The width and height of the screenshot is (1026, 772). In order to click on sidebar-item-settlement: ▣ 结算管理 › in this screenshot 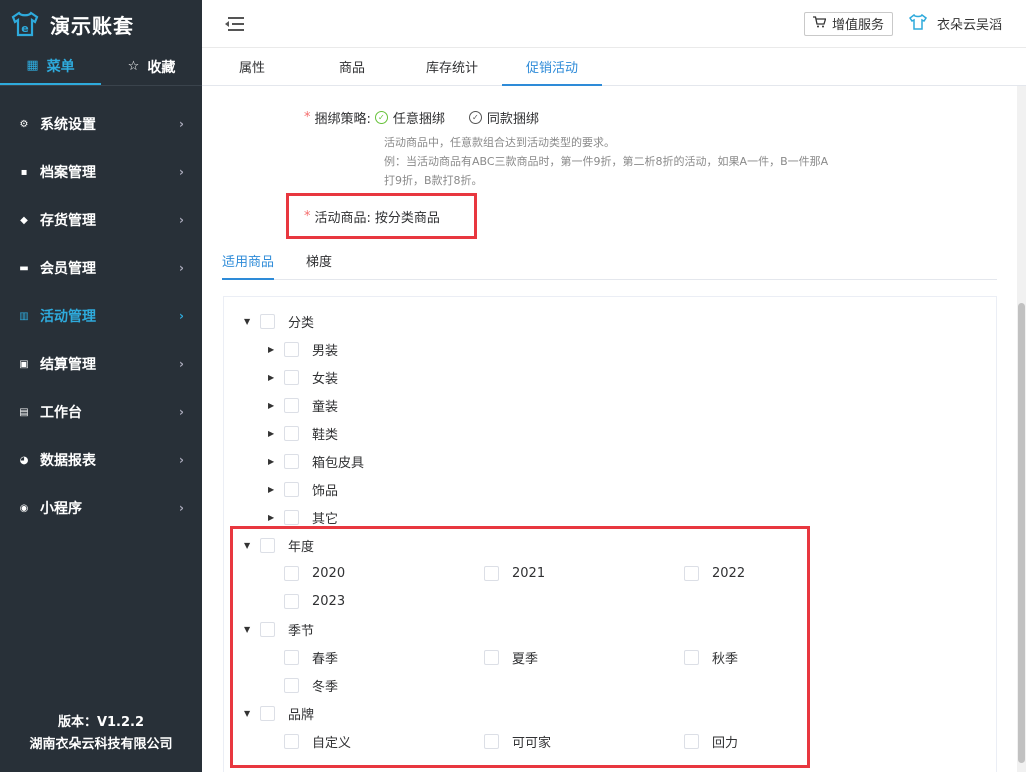, I will do `click(101, 364)`.